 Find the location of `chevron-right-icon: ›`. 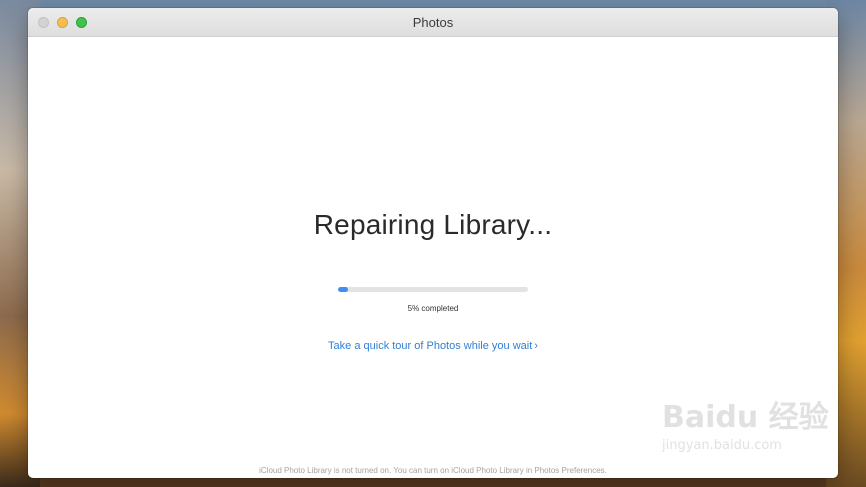

chevron-right-icon: › is located at coordinates (536, 346).